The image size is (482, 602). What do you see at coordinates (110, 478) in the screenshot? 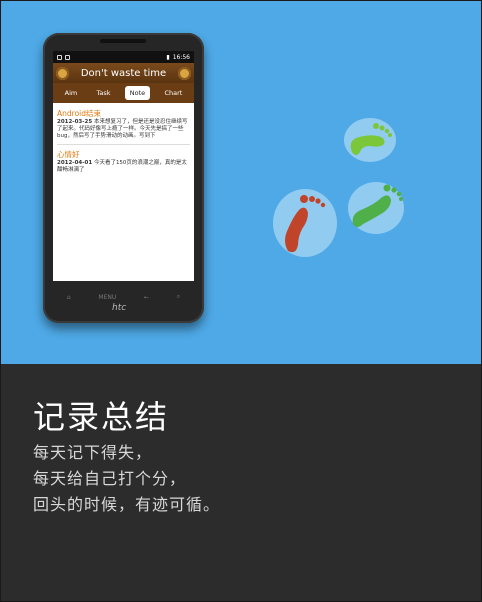
I see `description-line: 每天给自己打个分，` at bounding box center [110, 478].